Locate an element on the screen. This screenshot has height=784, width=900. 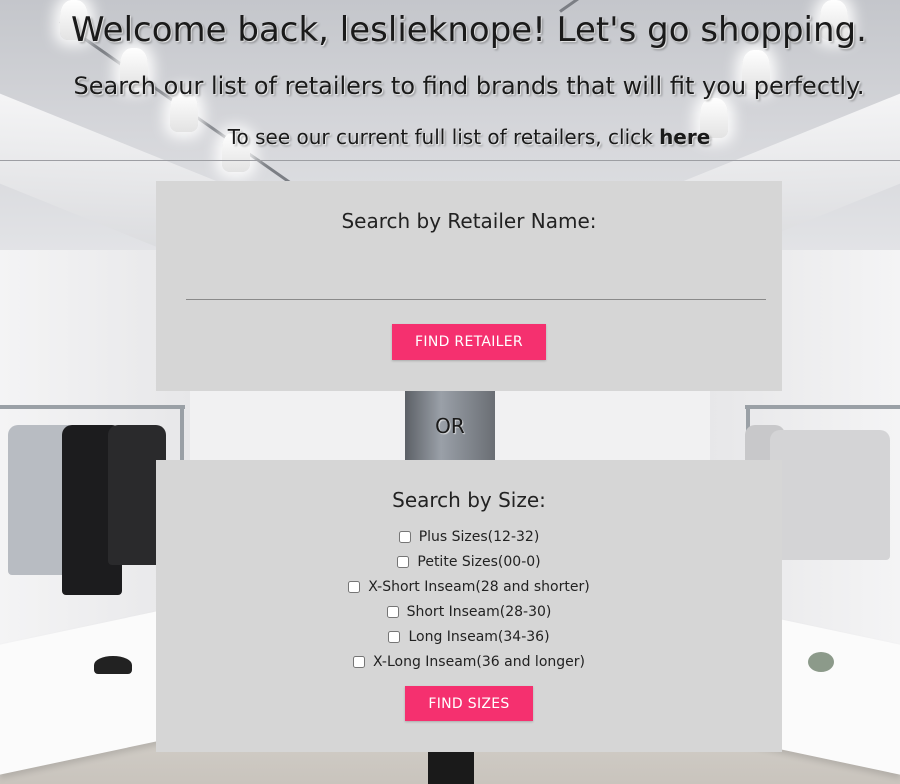
plus-sizes-checkbox is located at coordinates (404, 536).